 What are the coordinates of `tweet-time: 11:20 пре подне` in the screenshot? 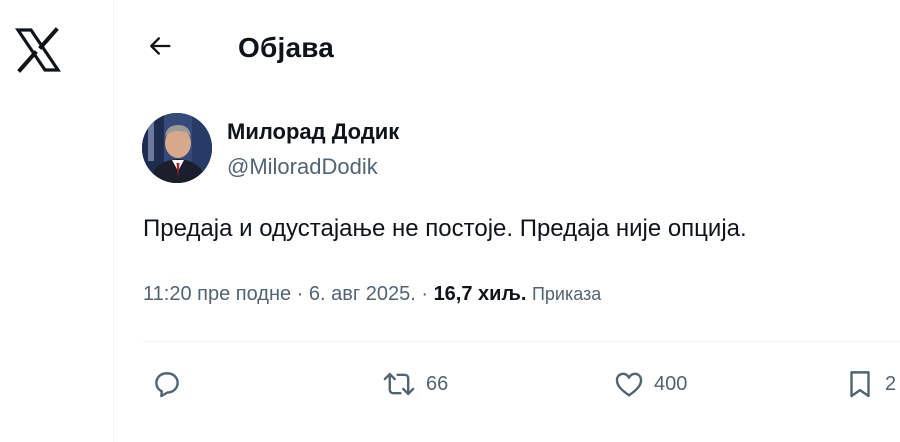 It's located at (217, 294).